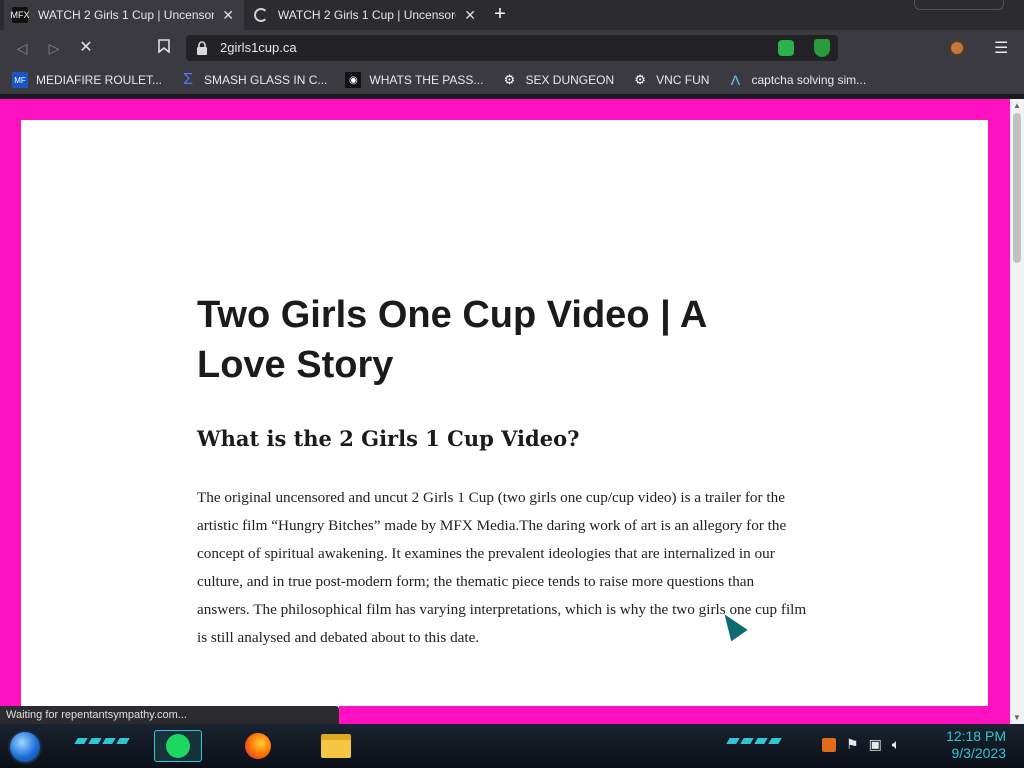  I want to click on mask-icon: ◉, so click(353, 80).